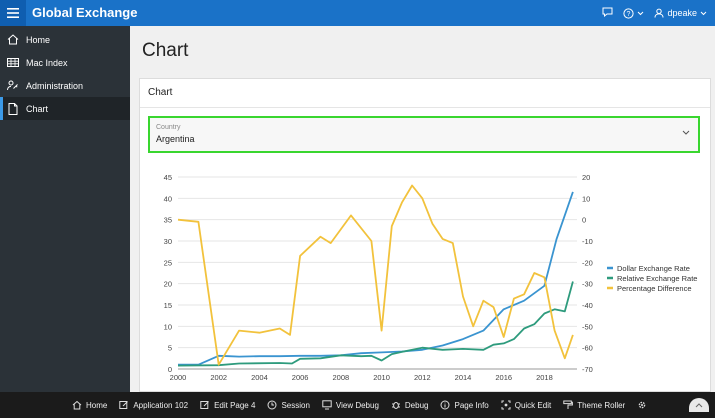  What do you see at coordinates (357, 13) in the screenshot?
I see `top-navigation-bar: Global Exchange ? dpeake` at bounding box center [357, 13].